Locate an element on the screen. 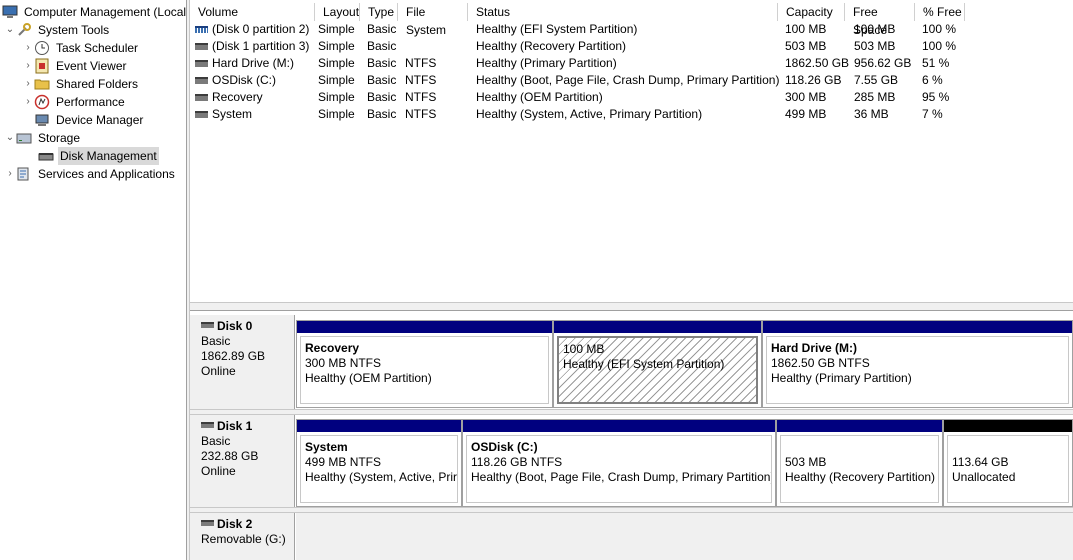  disk-state: Online is located at coordinates (218, 371).